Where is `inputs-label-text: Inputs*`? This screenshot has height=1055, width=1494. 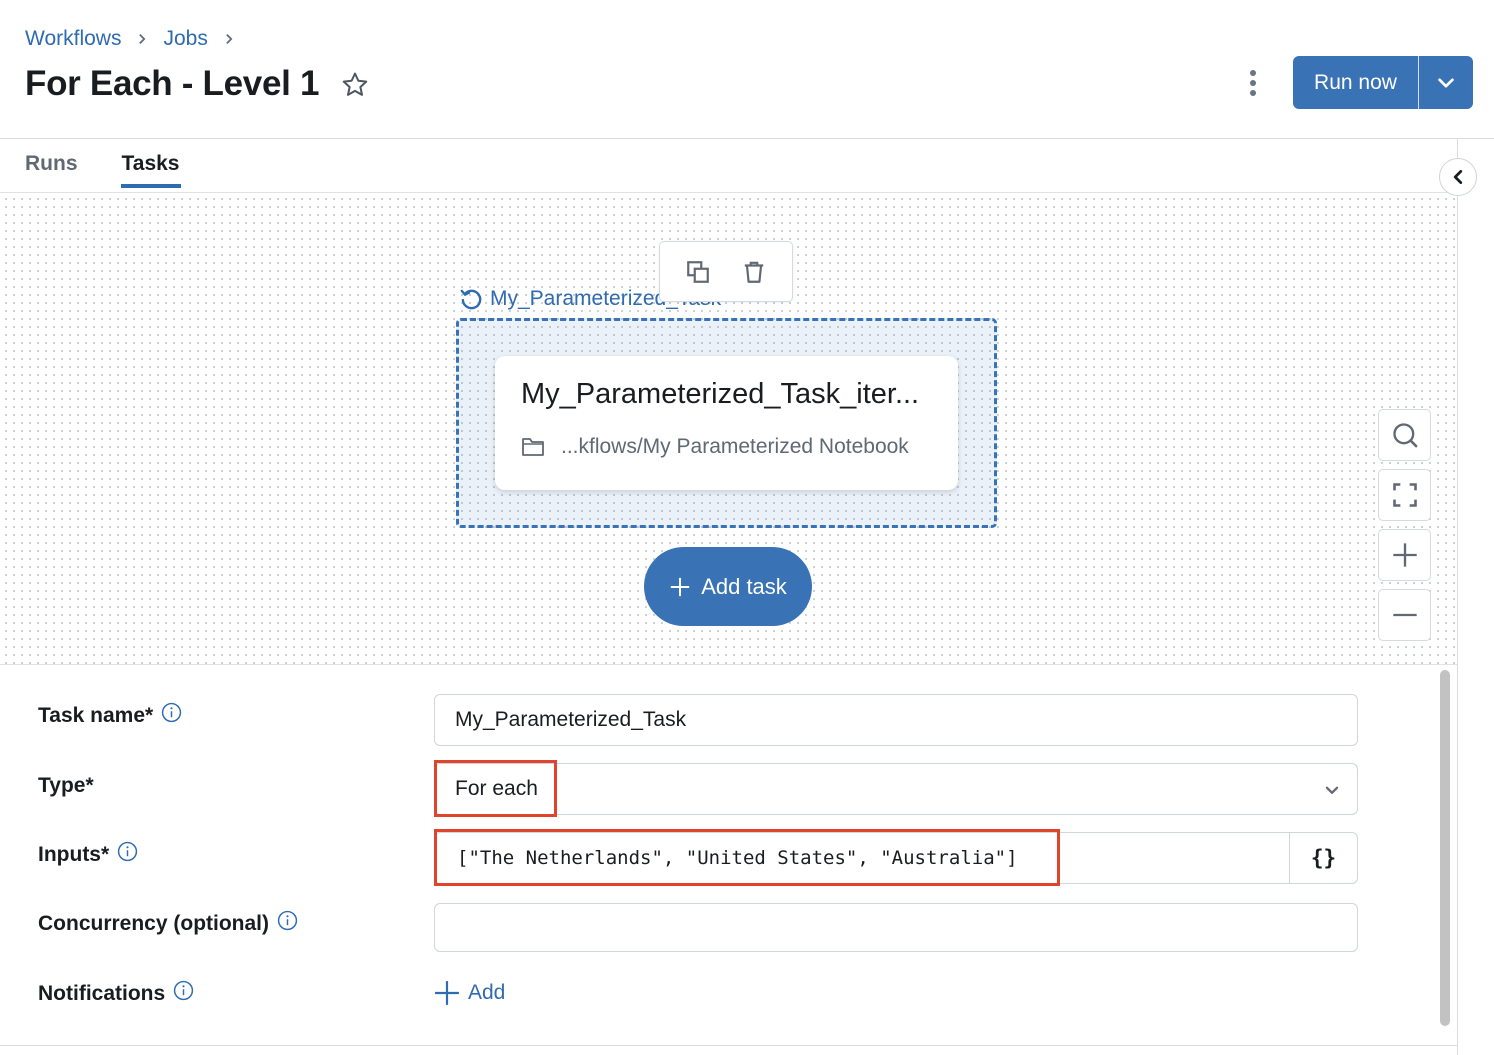
inputs-label-text: Inputs* is located at coordinates (74, 854).